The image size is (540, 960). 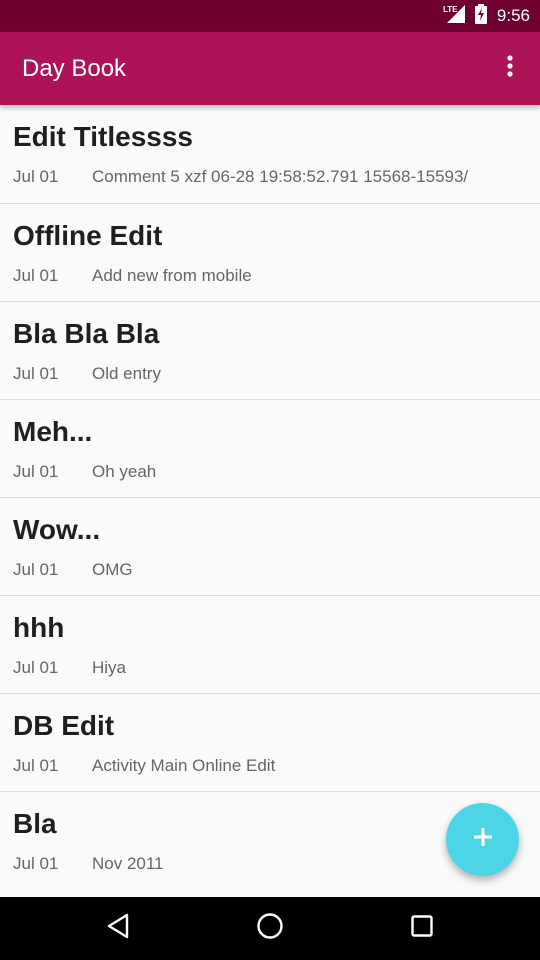 I want to click on lte-signal-icon: LTE, so click(x=455, y=16).